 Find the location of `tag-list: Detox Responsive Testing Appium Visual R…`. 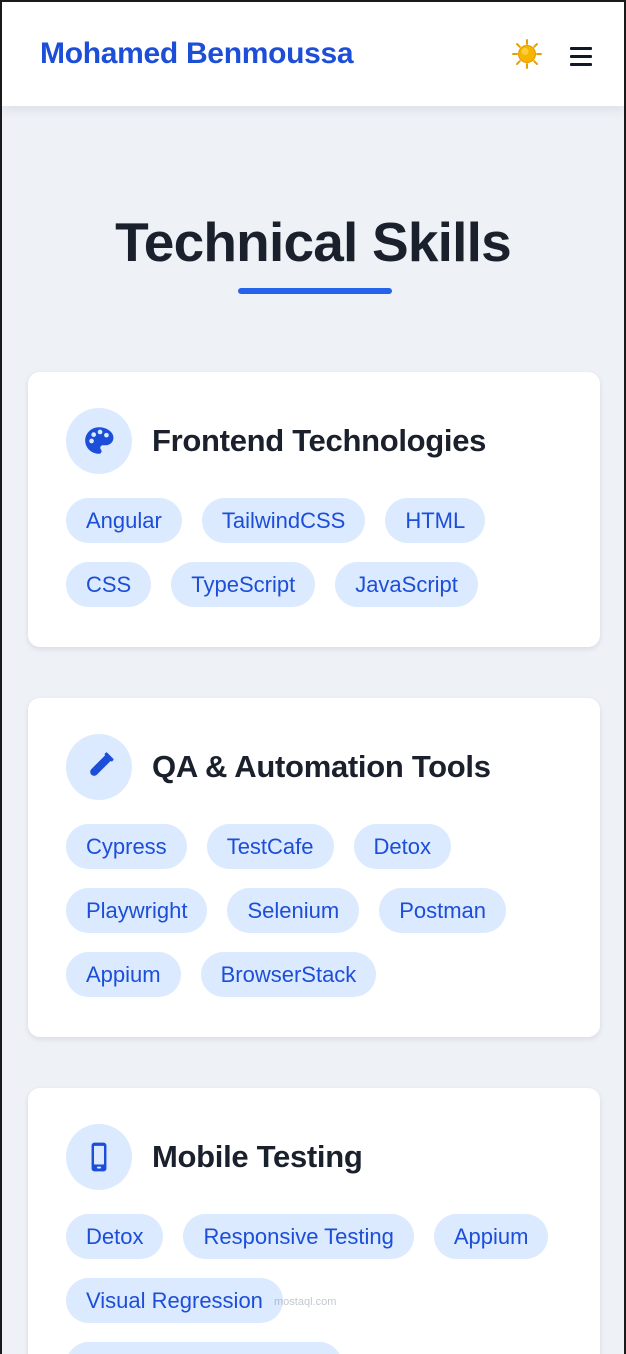

tag-list: Detox Responsive Testing Appium Visual R… is located at coordinates (314, 1284).